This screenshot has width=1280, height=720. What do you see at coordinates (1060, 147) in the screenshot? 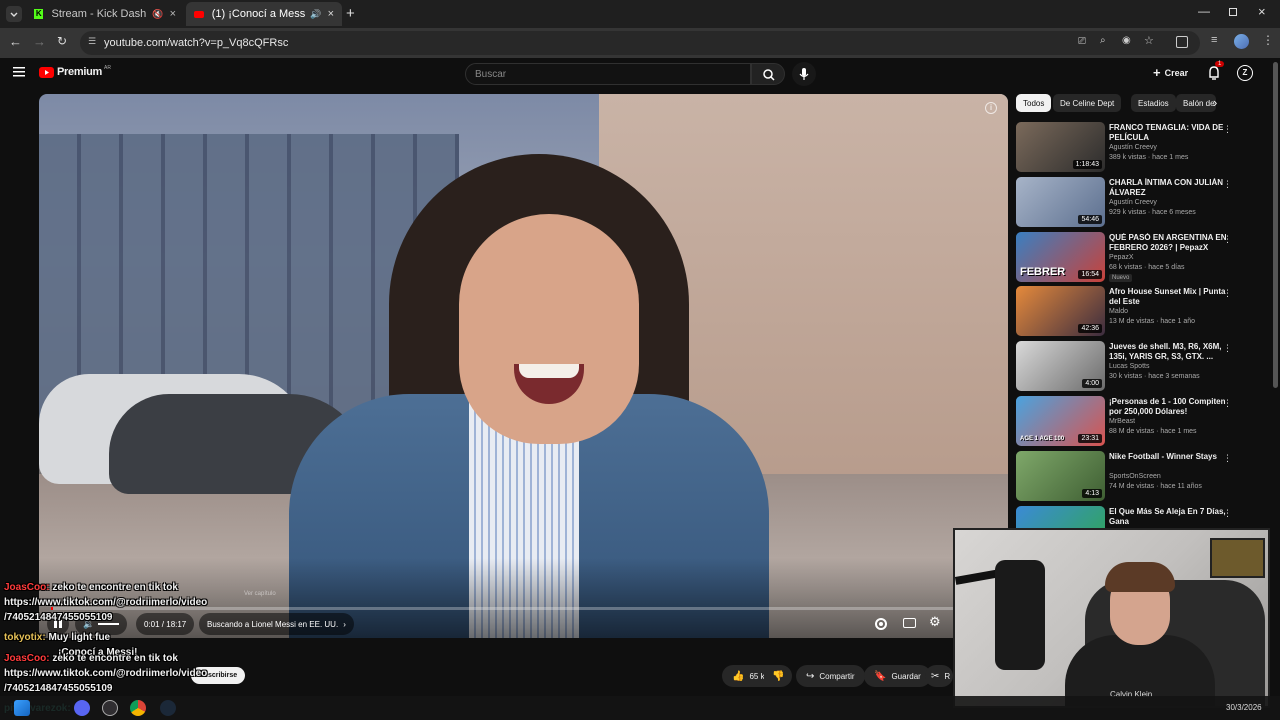
I see `recommendation-thumbnail: 1:18:43` at bounding box center [1060, 147].